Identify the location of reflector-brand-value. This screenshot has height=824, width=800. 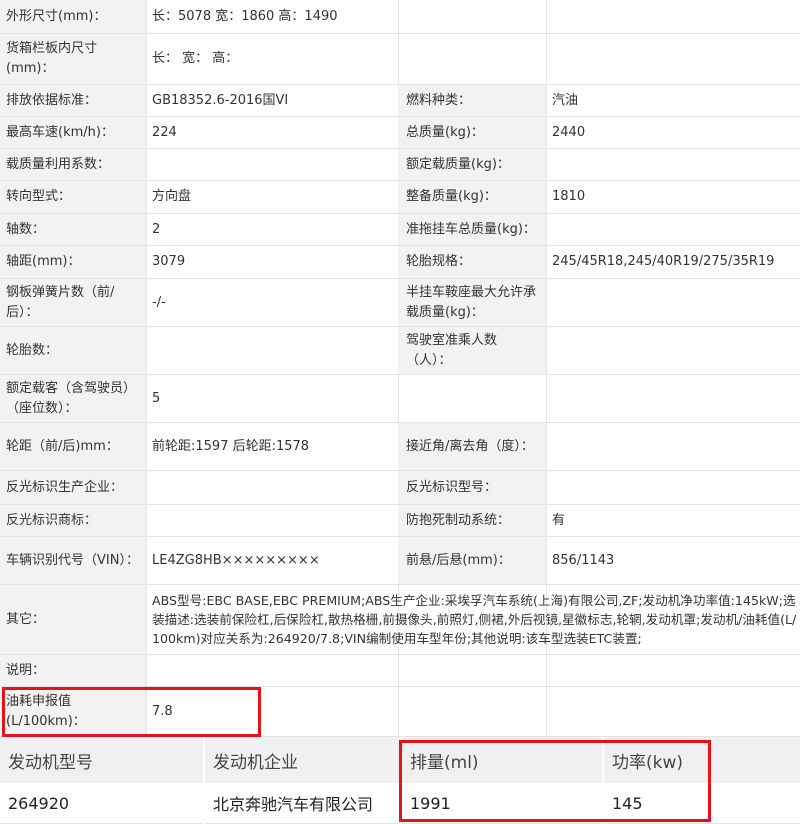
(272, 520).